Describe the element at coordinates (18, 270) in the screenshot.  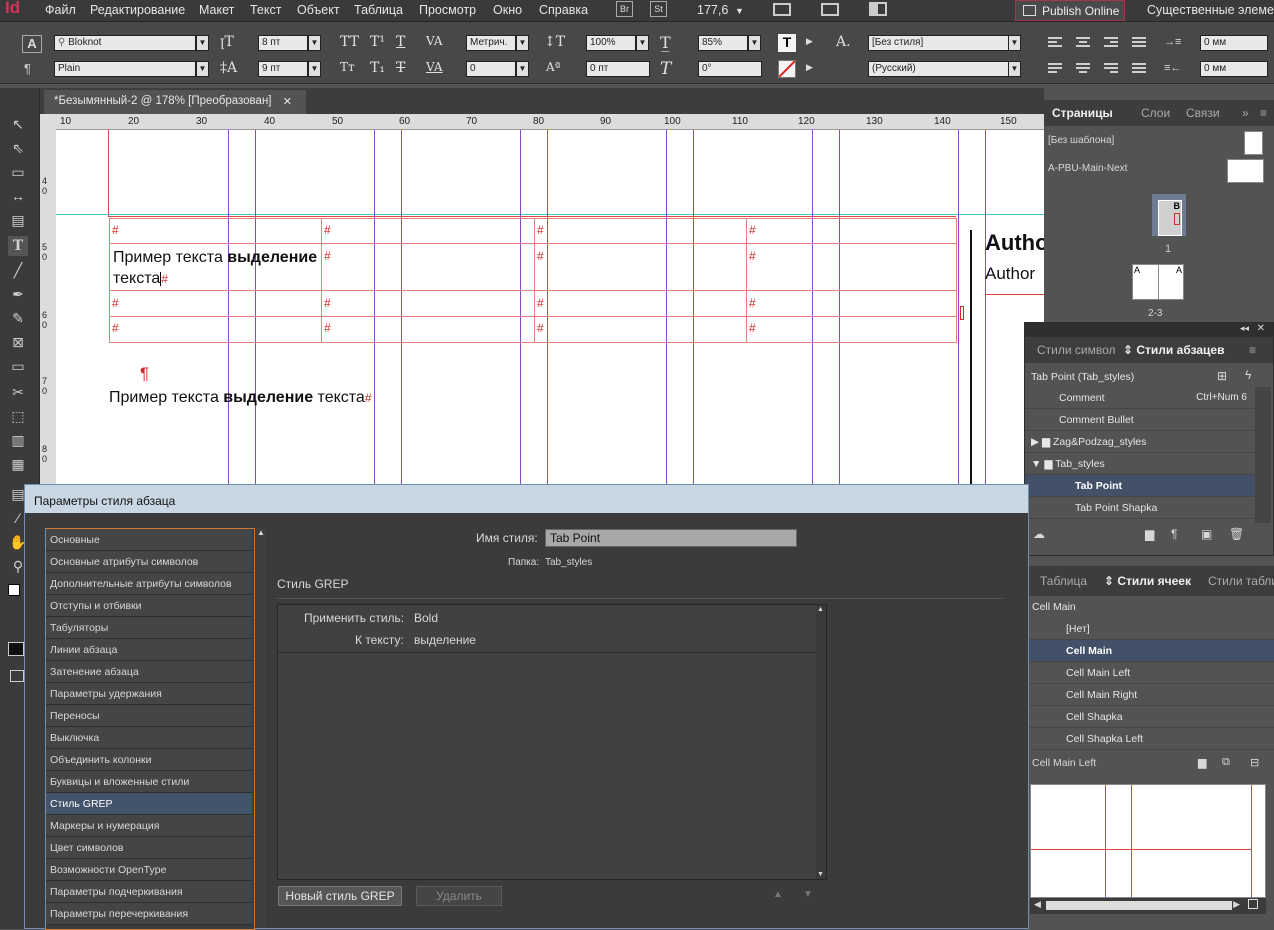
I see `line-tool-icon: ╱` at that location.